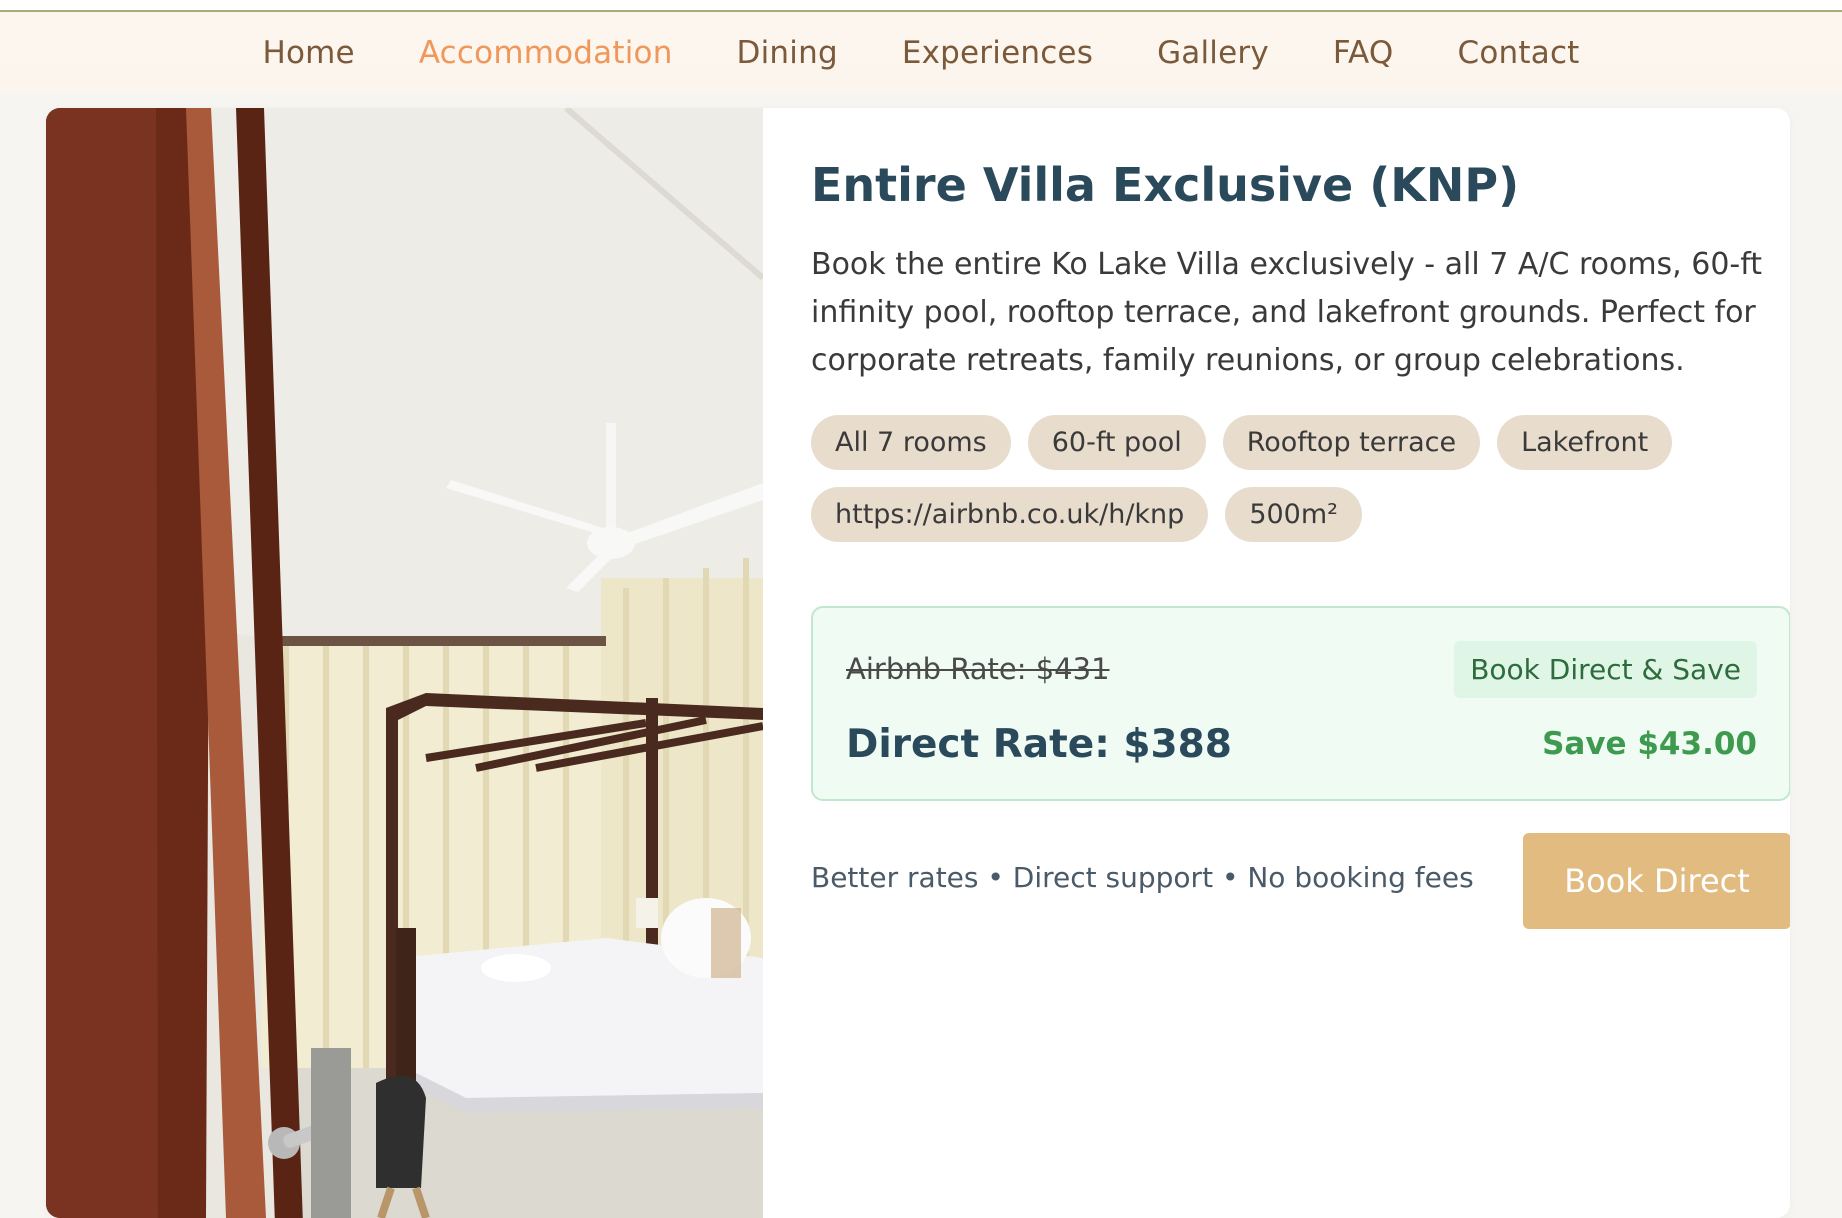 The height and width of the screenshot is (1218, 1842). I want to click on tag-rooftop: Rooftop terrace, so click(1351, 443).